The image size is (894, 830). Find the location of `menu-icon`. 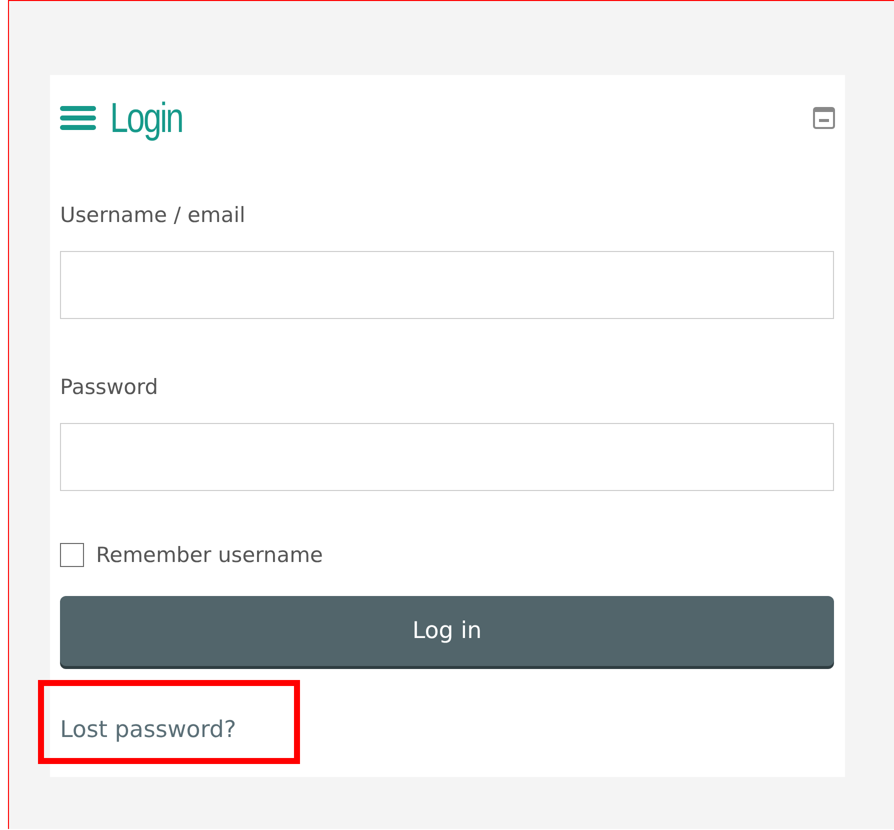

menu-icon is located at coordinates (78, 118).